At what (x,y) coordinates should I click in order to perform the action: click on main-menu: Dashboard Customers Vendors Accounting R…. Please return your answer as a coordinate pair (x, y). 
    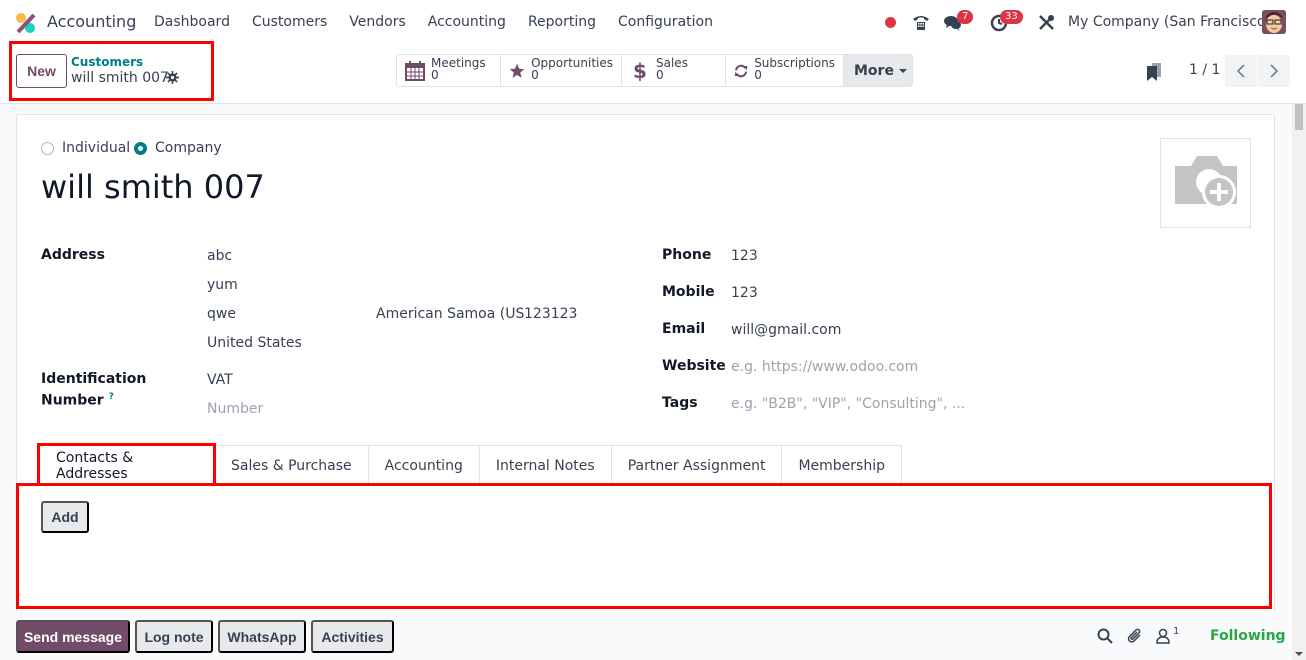
    Looking at the image, I should click on (444, 22).